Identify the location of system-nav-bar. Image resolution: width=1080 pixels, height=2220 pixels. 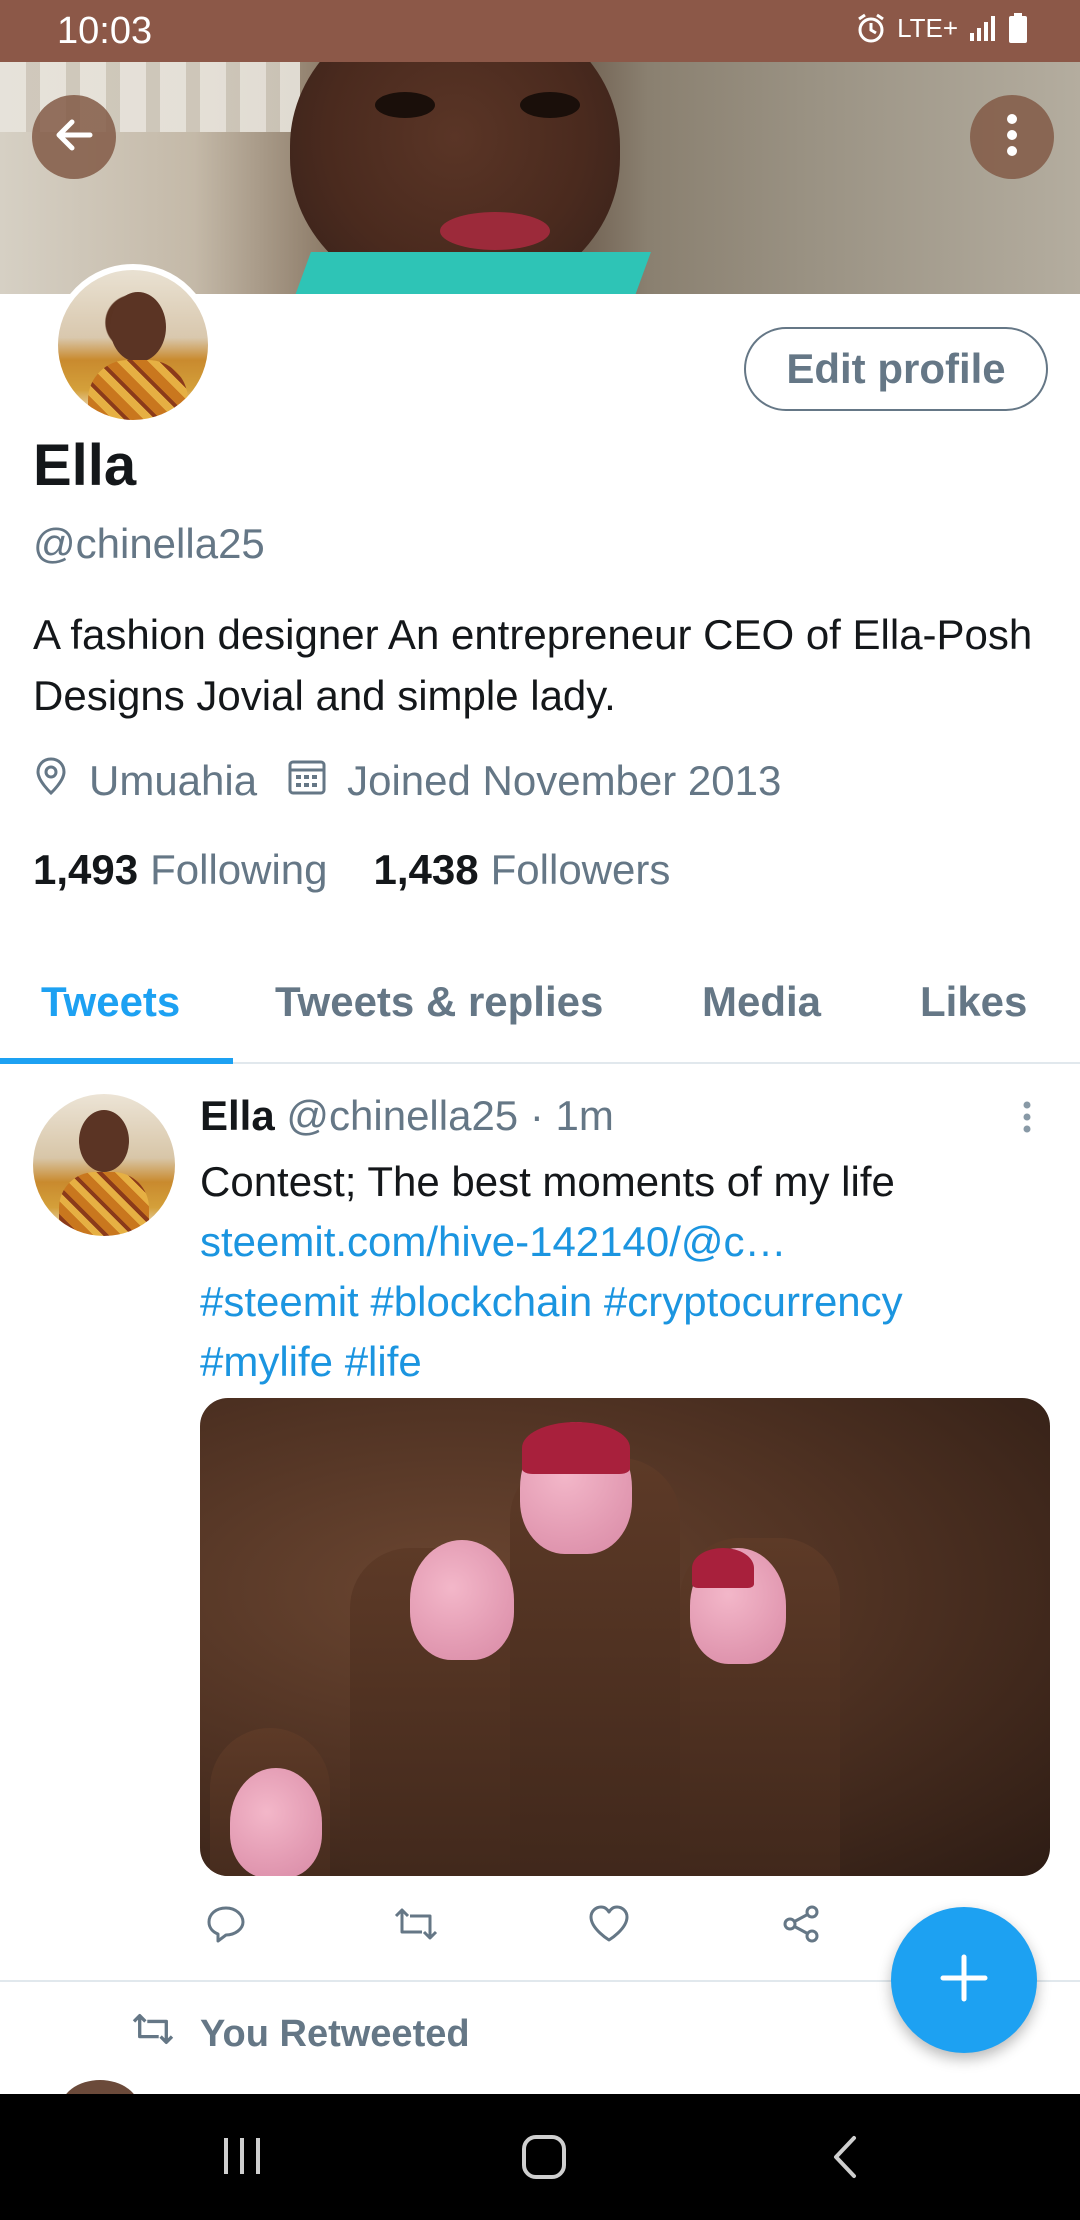
(540, 2157).